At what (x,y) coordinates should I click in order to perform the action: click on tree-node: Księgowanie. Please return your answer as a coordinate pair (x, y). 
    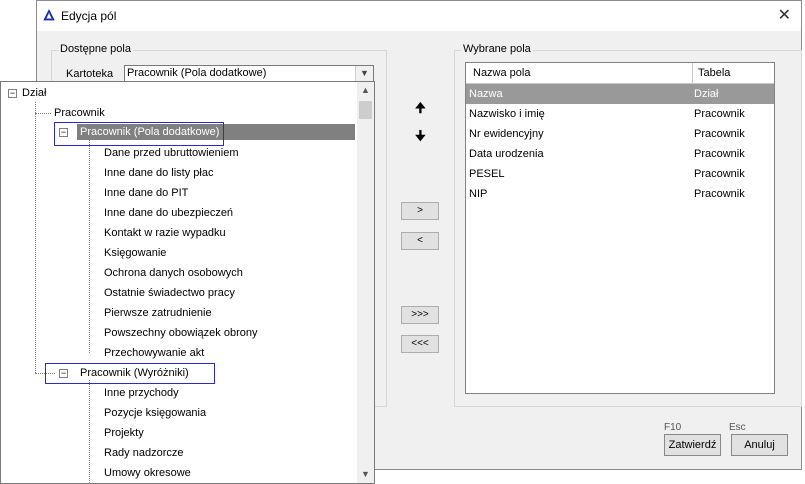
    Looking at the image, I should click on (135, 253).